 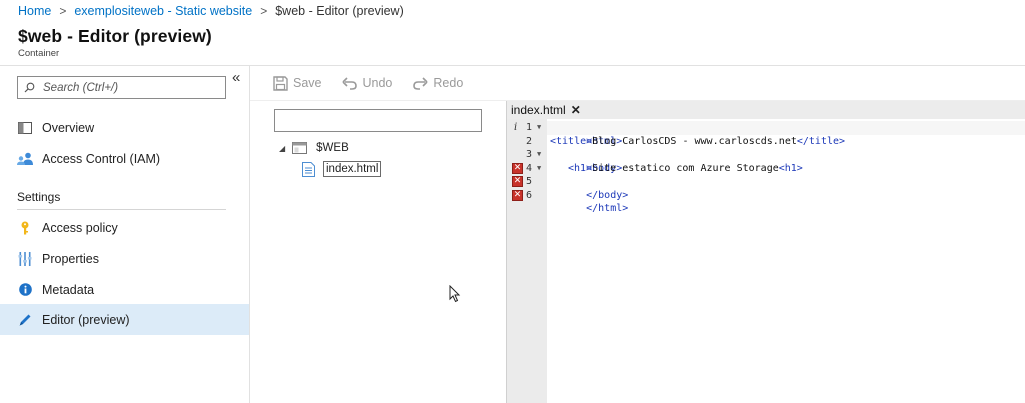 What do you see at coordinates (314, 148) in the screenshot?
I see `tree-root-web: ◢ $WEB` at bounding box center [314, 148].